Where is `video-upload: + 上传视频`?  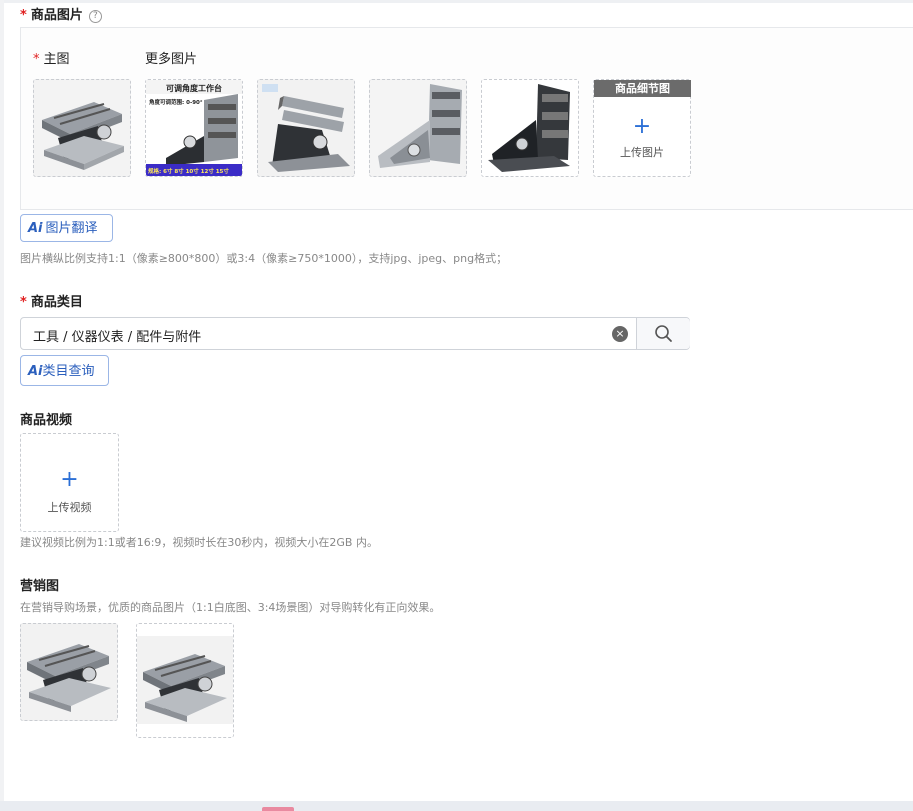
video-upload: + 上传视频 is located at coordinates (69, 482).